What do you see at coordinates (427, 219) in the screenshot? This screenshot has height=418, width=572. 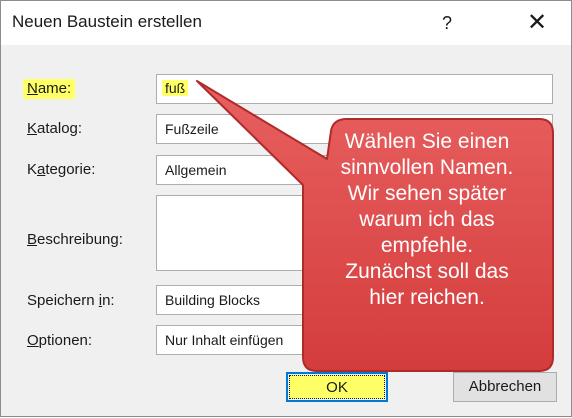 I see `callout-line: warum ich das` at bounding box center [427, 219].